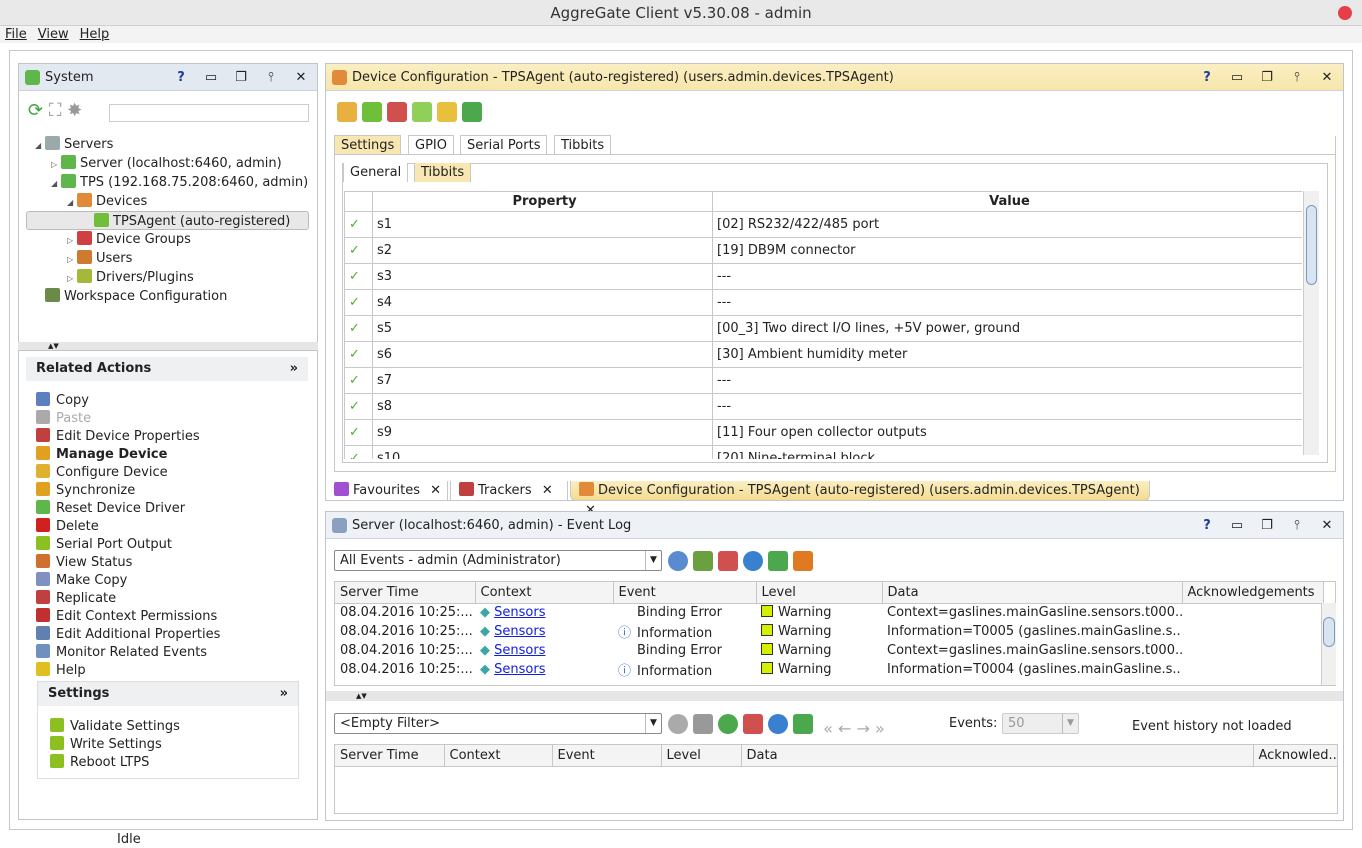 This screenshot has width=1362, height=848. I want to click on tab-serial-ports: Serial Ports, so click(504, 144).